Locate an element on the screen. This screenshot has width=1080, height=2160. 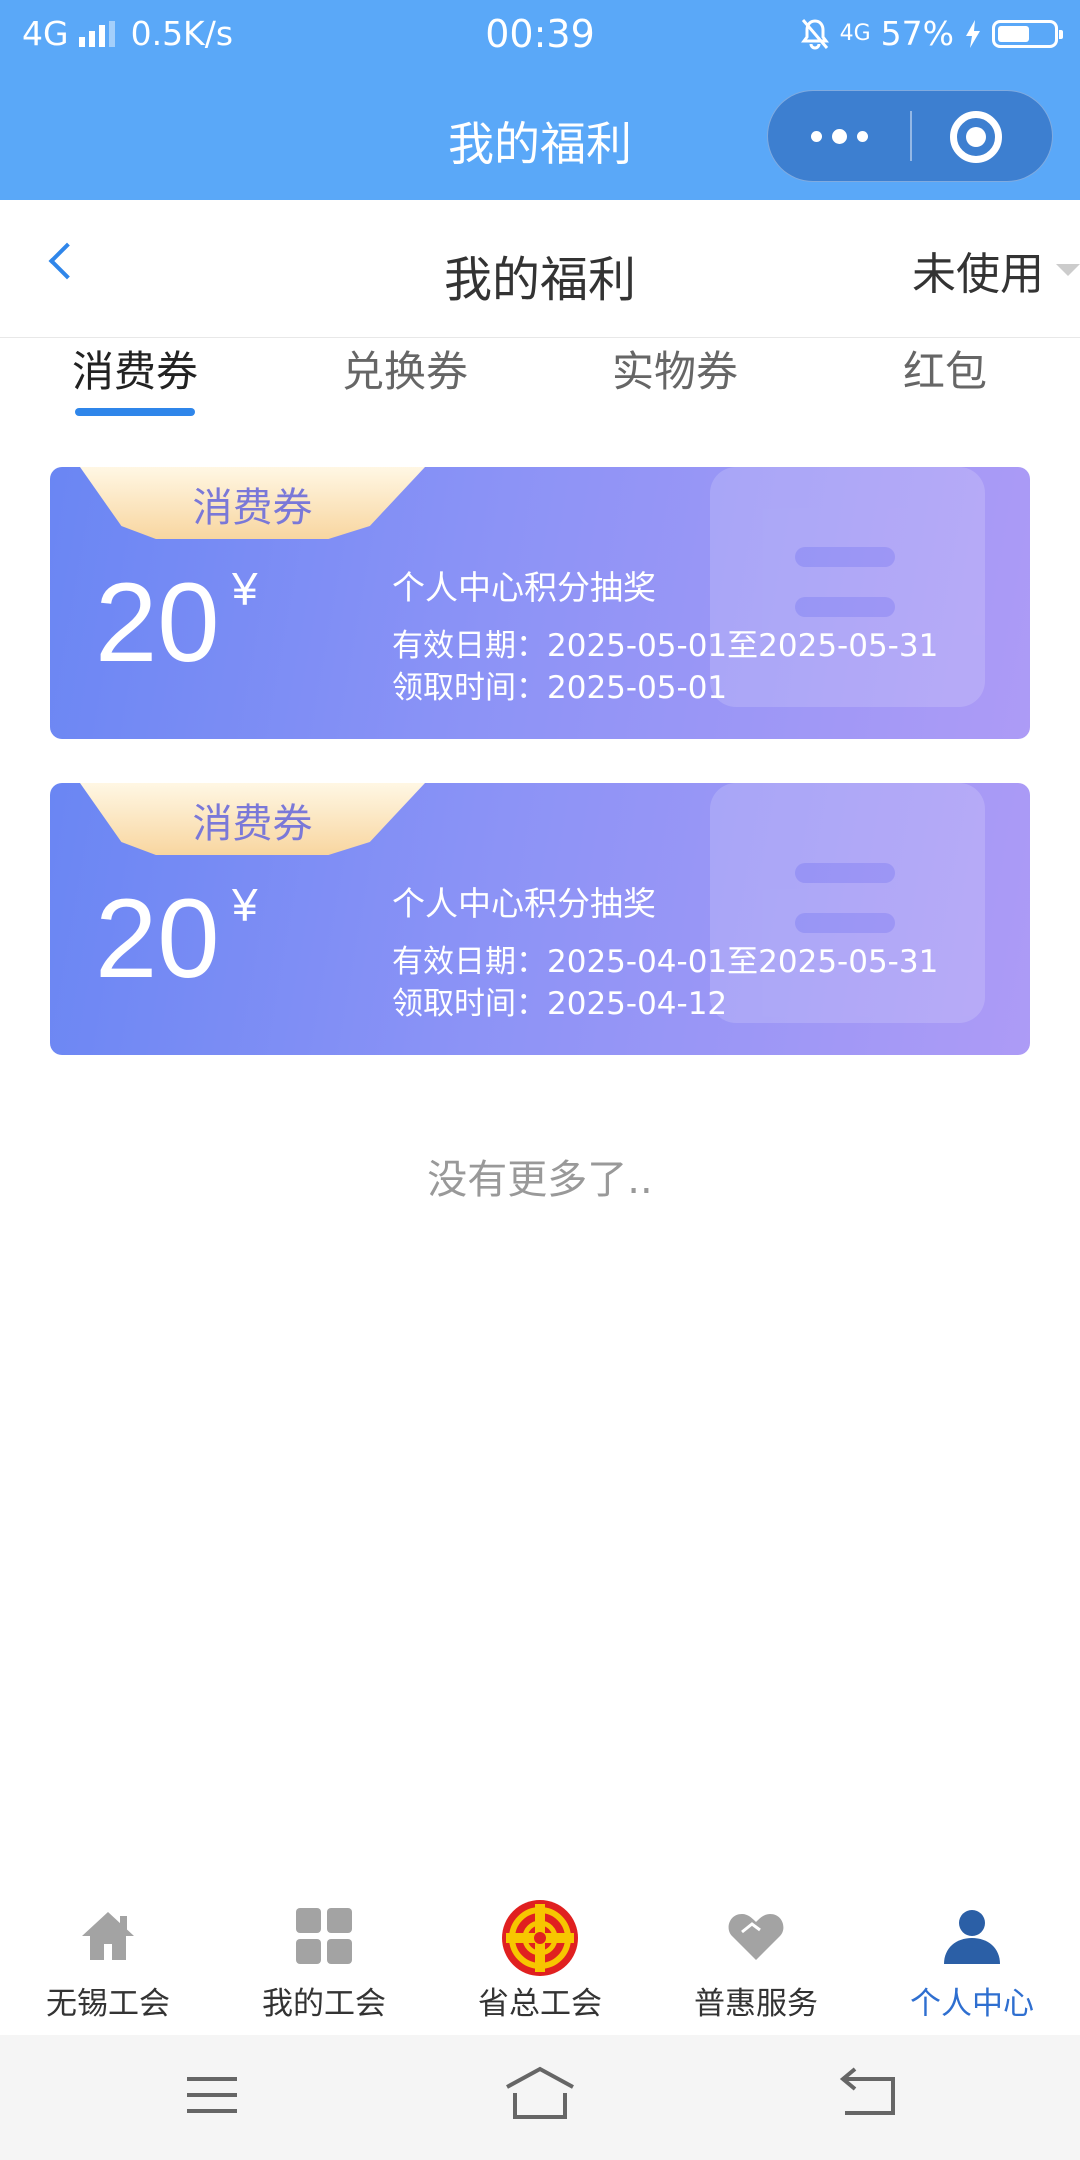
top-bar: 4G 0.5K/s 00:39 4G 57% 我的福利 is located at coordinates (540, 100).